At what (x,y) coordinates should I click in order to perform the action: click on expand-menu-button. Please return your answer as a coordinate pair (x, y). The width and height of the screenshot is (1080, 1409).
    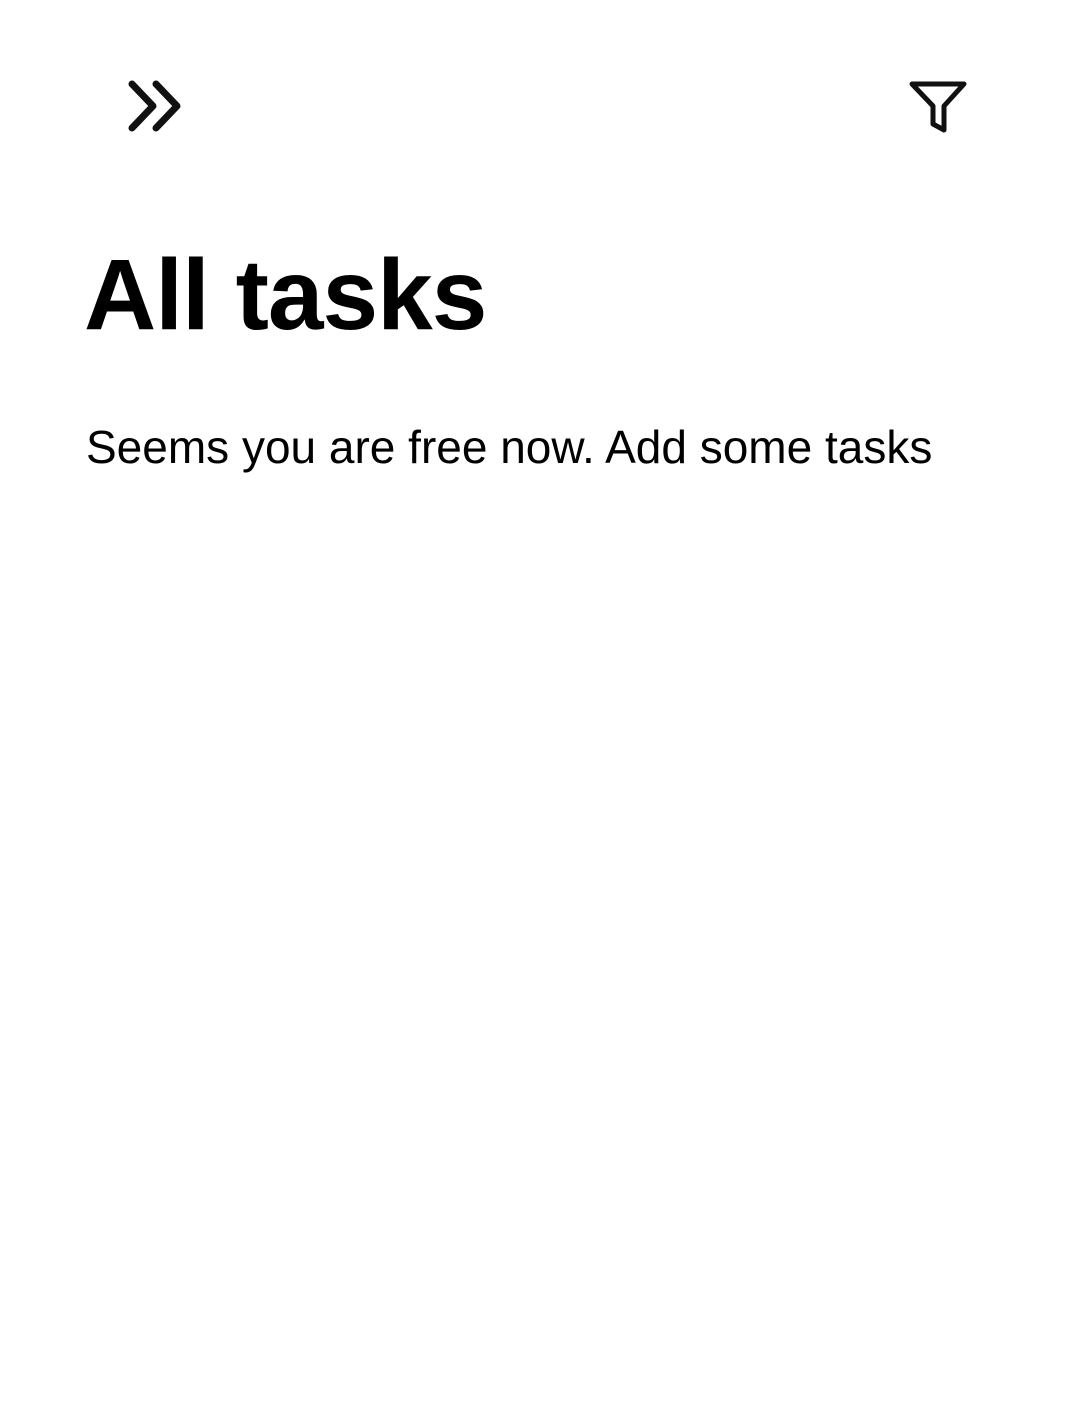
    Looking at the image, I should click on (156, 108).